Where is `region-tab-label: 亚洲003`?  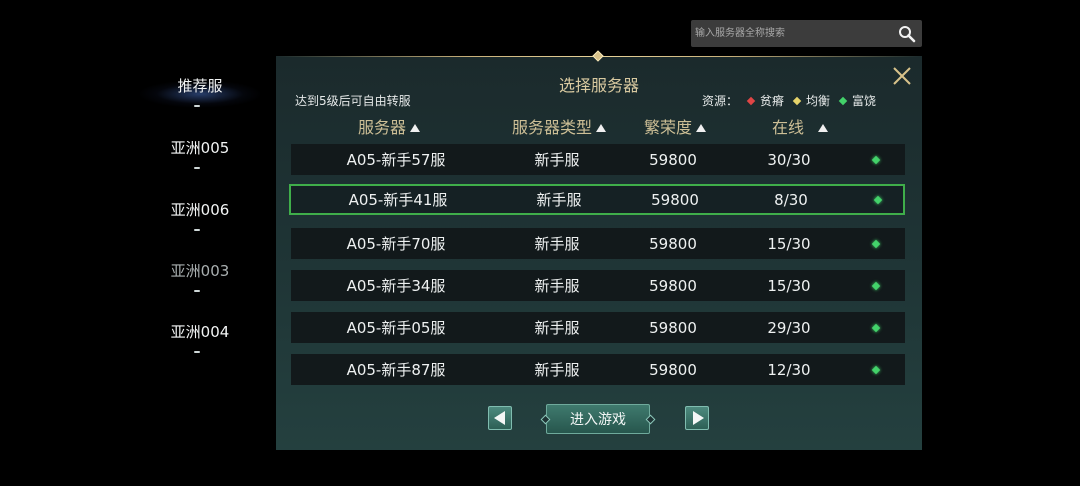
region-tab-label: 亚洲003 is located at coordinates (200, 271).